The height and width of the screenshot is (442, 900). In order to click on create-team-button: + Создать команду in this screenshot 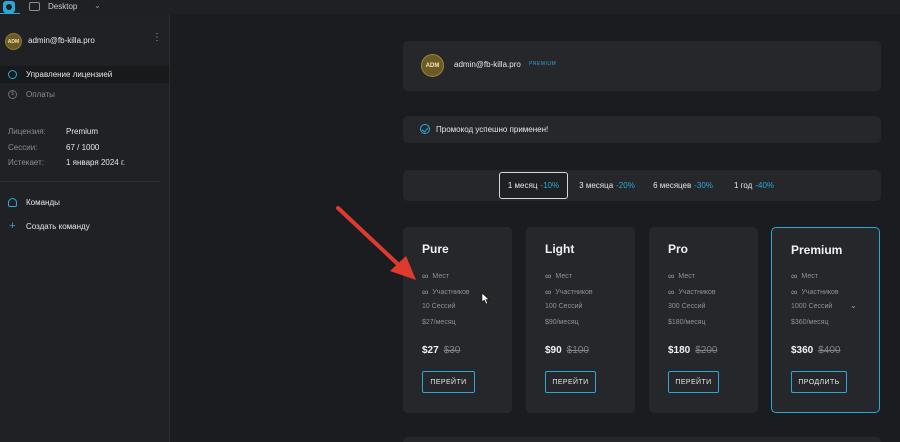, I will do `click(84, 226)`.